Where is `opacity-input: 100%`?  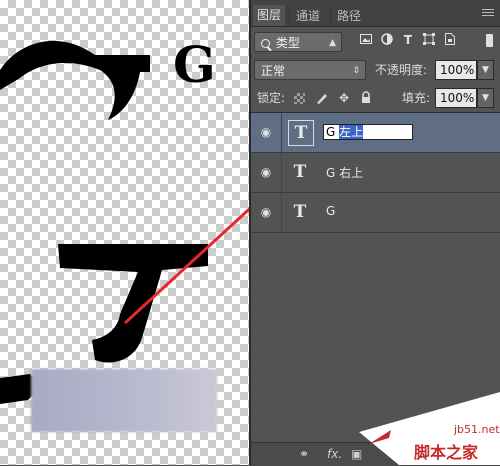
opacity-input: 100% is located at coordinates (456, 70).